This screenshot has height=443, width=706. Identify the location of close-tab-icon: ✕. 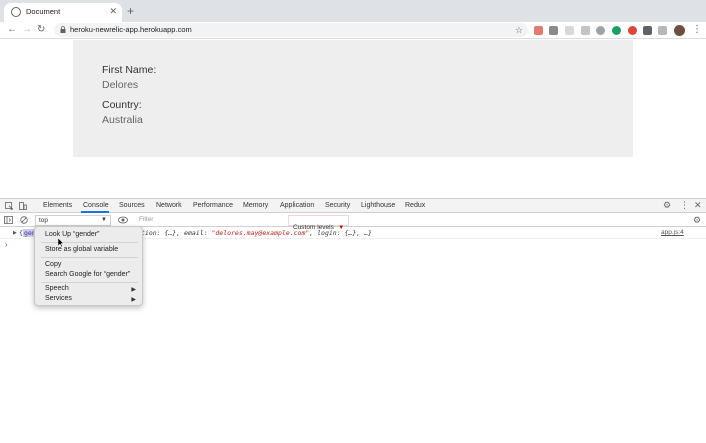
(113, 11).